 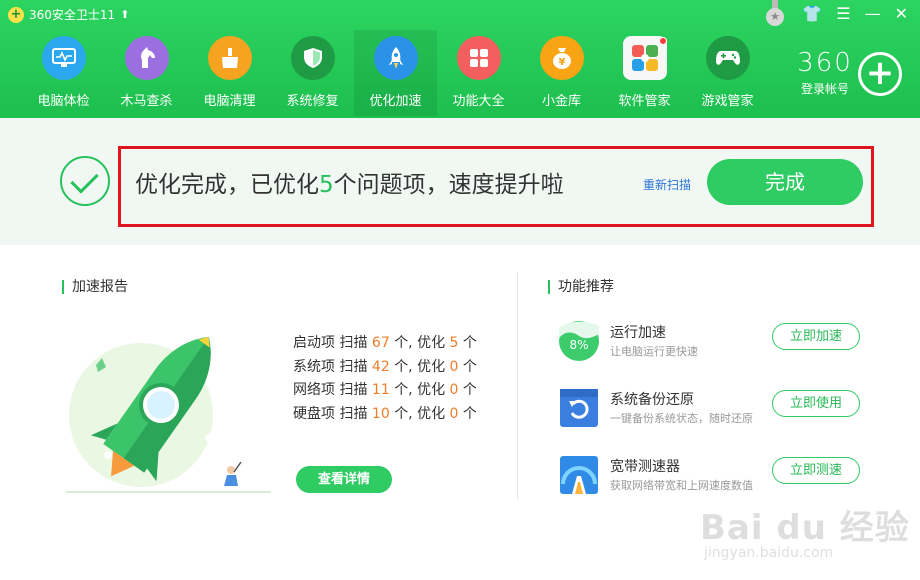 What do you see at coordinates (349, 185) in the screenshot?
I see `result-message: 优化完成，已优化5个问题项，速度提升啦` at bounding box center [349, 185].